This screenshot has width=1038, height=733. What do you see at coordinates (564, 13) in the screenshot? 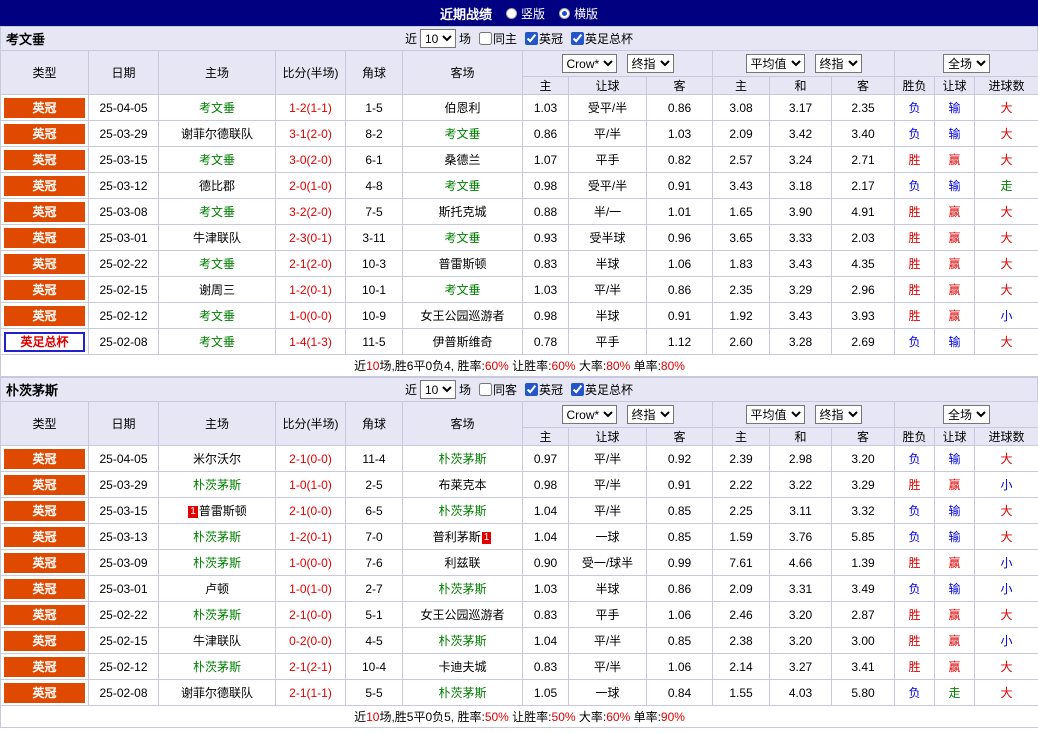
I see `radio-horizontal-icon` at bounding box center [564, 13].